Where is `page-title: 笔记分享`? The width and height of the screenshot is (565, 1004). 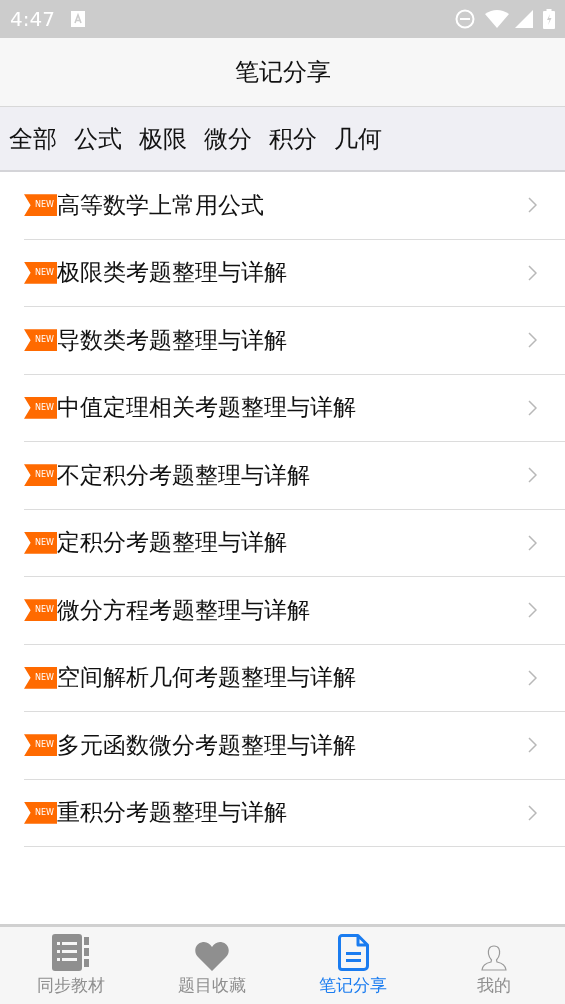 page-title: 笔记分享 is located at coordinates (282, 72).